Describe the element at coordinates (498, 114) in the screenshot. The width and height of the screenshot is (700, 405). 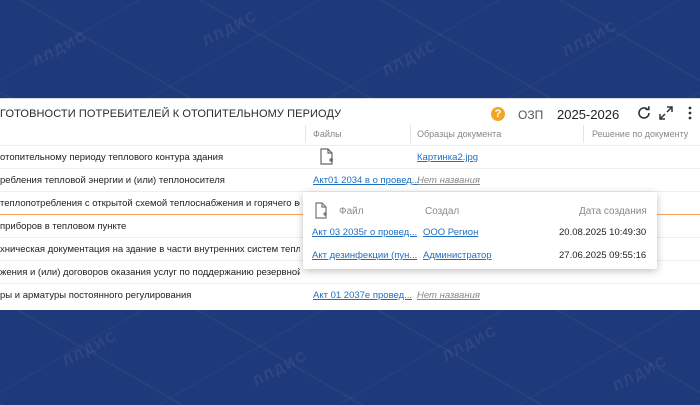
I see `help-icon: ?` at that location.